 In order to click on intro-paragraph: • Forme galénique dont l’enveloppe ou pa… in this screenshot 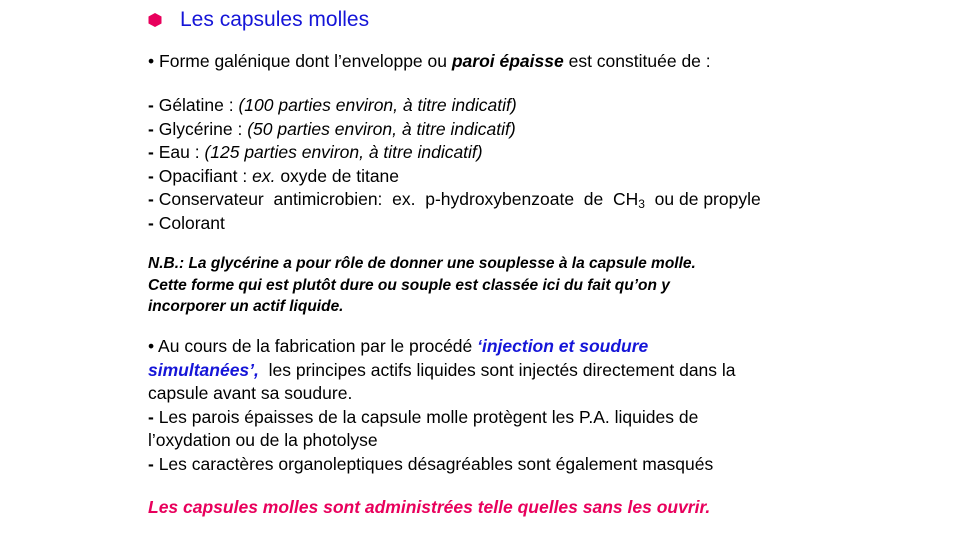, I will do `click(488, 62)`.